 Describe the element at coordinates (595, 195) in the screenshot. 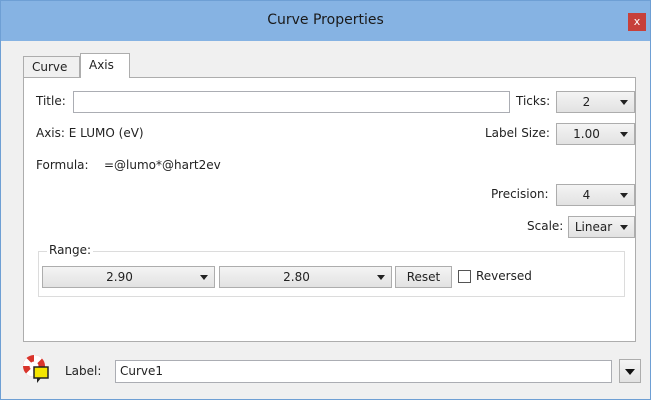

I see `precision-select: 4` at that location.